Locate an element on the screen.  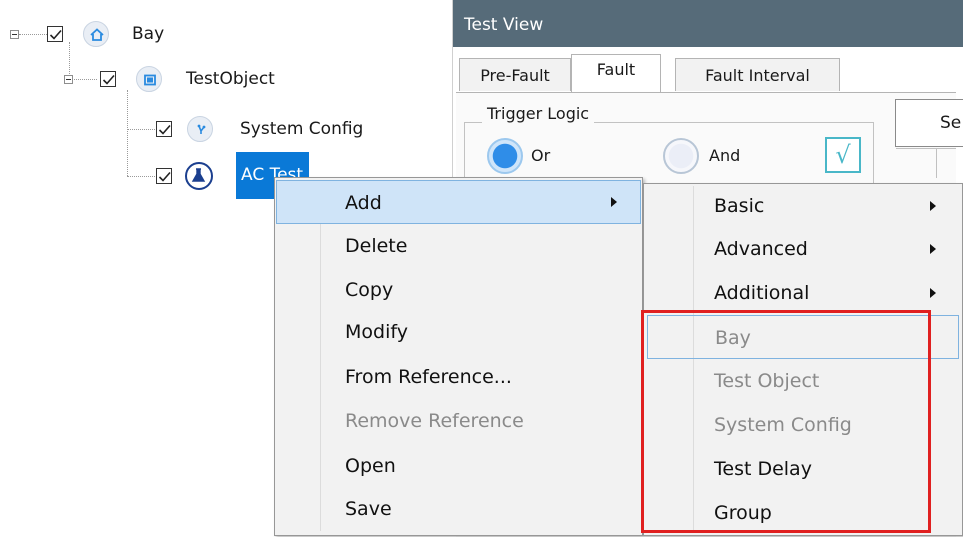
submenu-item-test-object: Test Object is located at coordinates (767, 381).